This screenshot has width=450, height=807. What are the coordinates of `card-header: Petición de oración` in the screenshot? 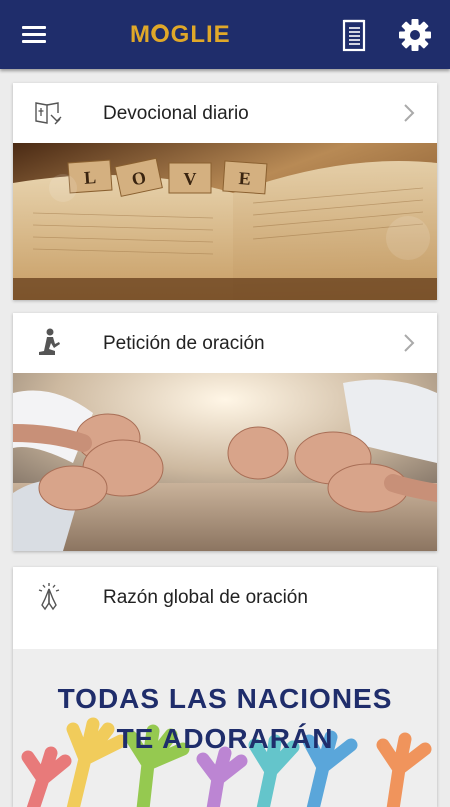 It's located at (225, 343).